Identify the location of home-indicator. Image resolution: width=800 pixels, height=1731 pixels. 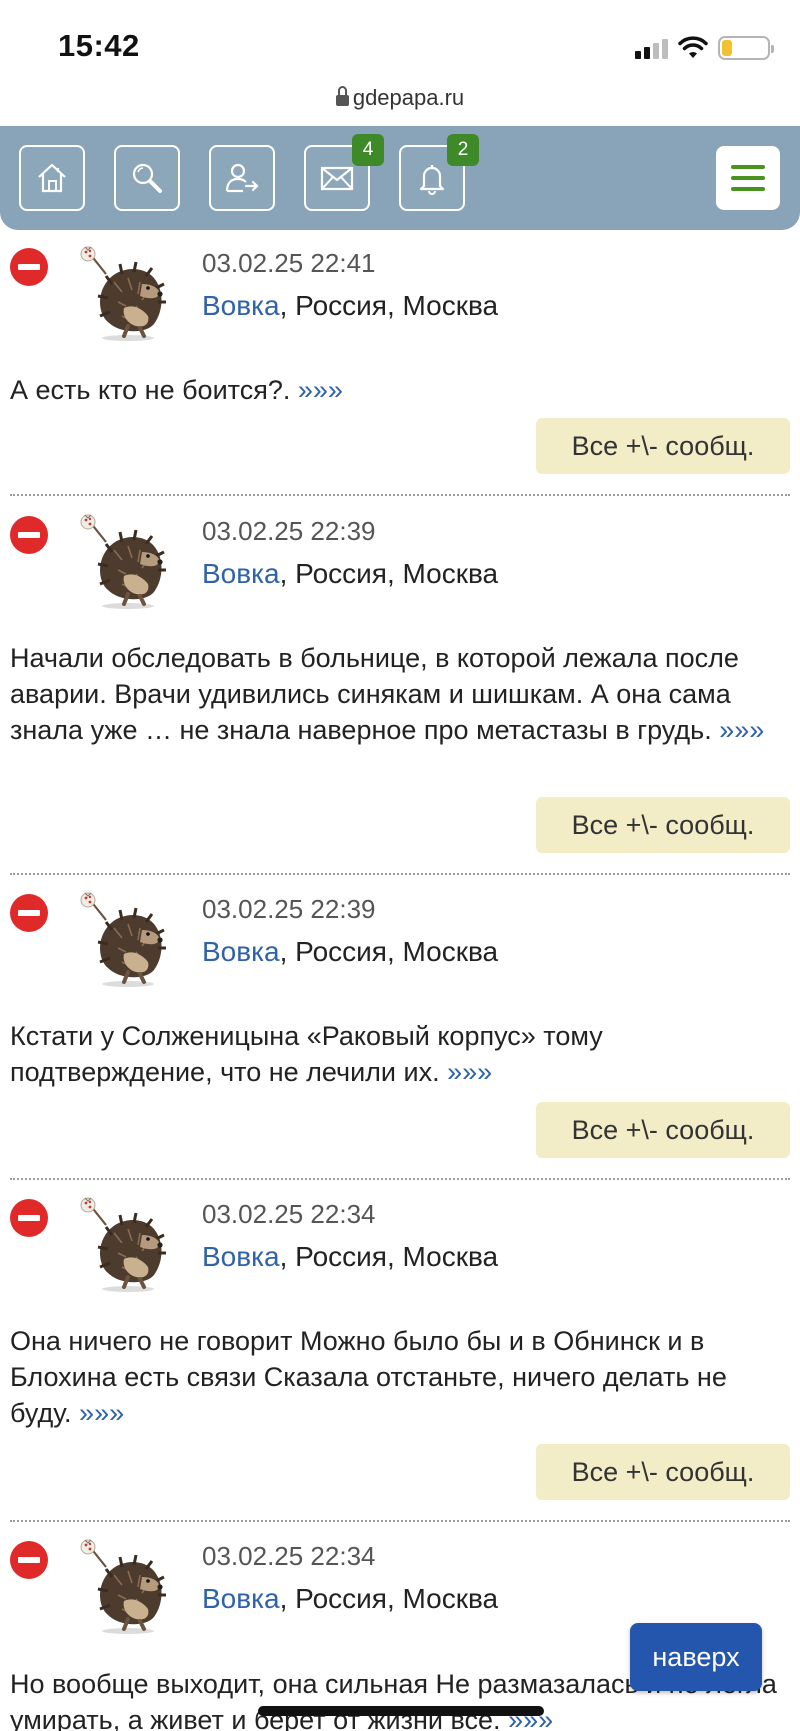
(401, 1711).